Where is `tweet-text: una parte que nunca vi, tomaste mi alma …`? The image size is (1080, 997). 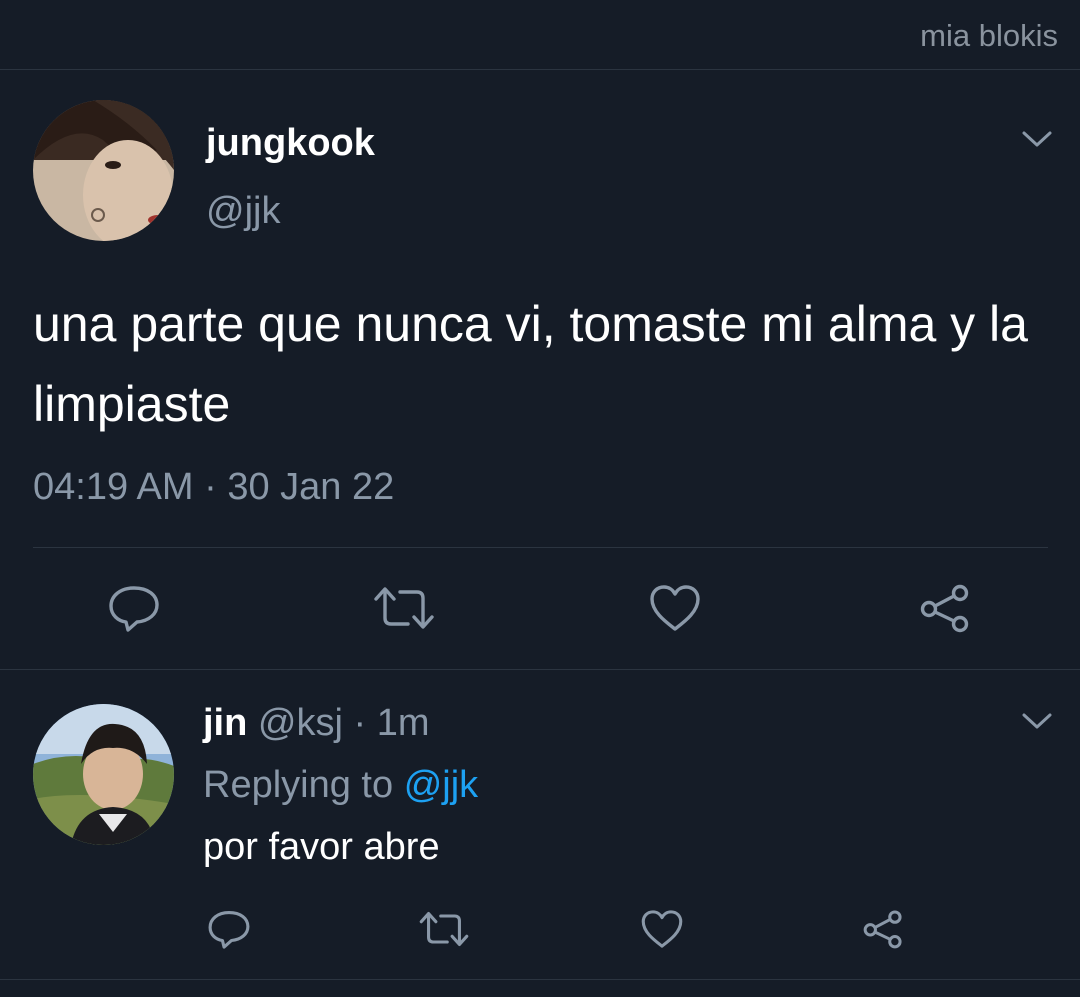
tweet-text: una parte que nunca vi, tomaste mi alma … is located at coordinates (530, 364).